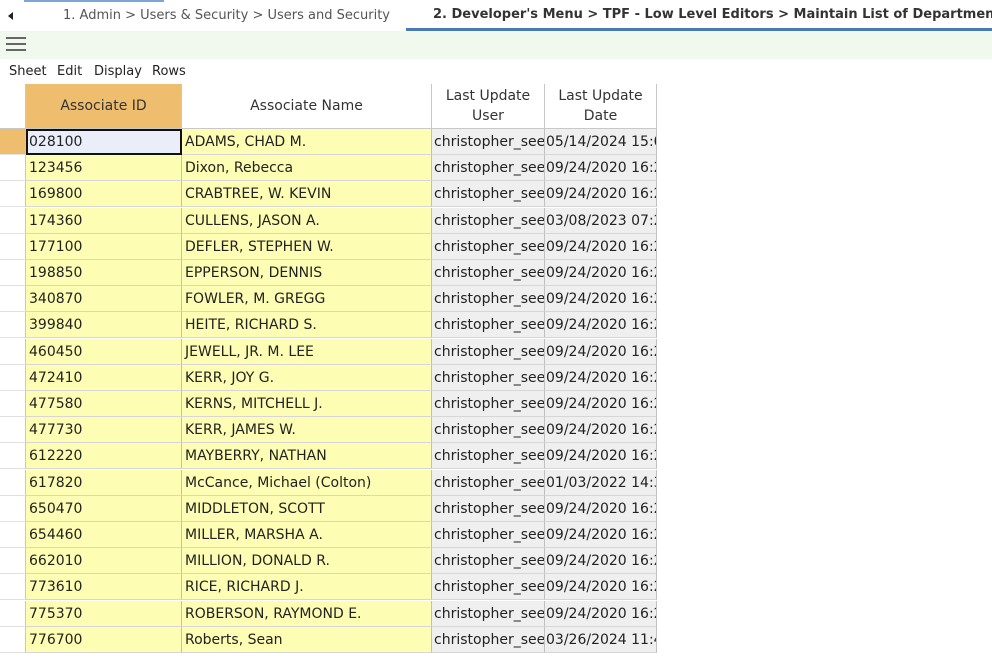 The image size is (992, 670). Describe the element at coordinates (104, 640) in the screenshot. I see `associate-id-cell: 776700` at that location.